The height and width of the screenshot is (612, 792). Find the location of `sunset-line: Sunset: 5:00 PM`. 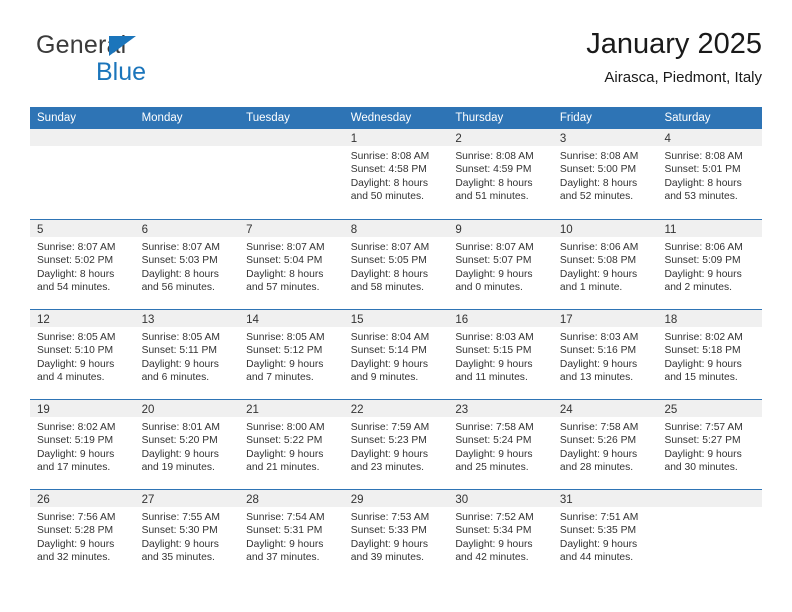

sunset-line: Sunset: 5:00 PM is located at coordinates (598, 170).